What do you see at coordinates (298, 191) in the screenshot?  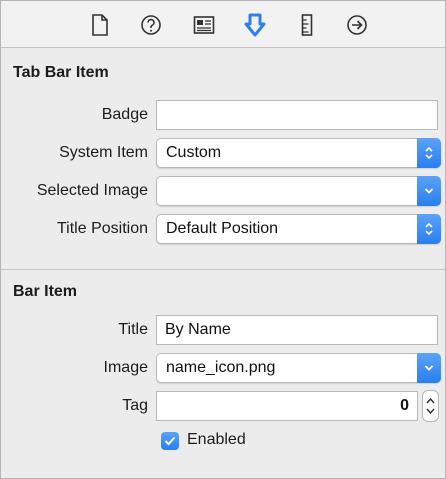 I see `selected-image-combo` at bounding box center [298, 191].